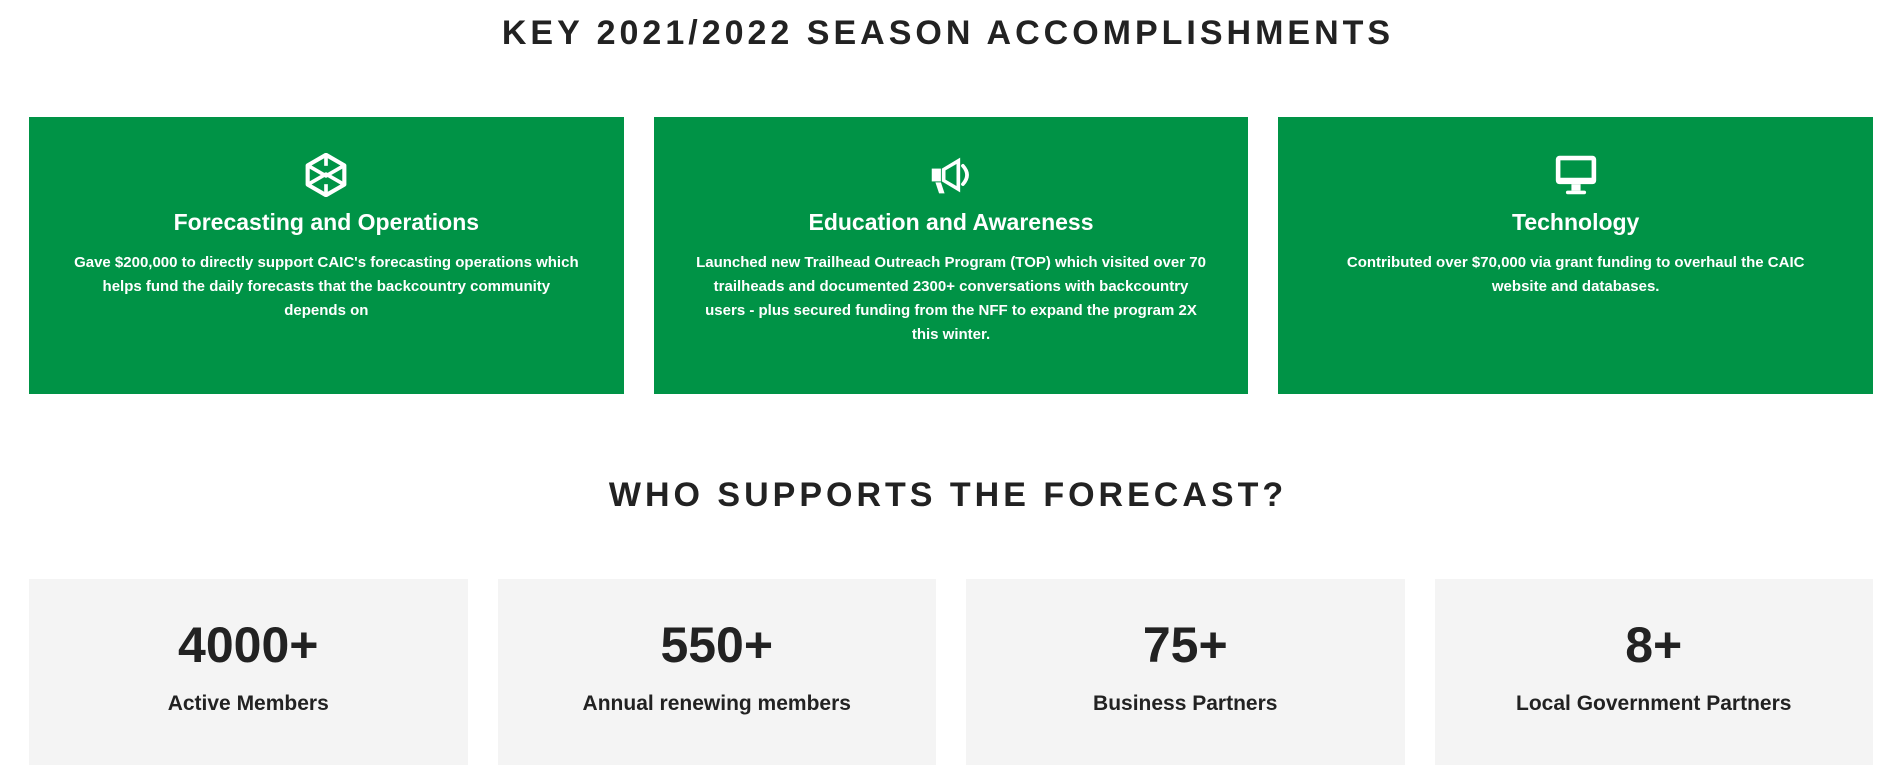  What do you see at coordinates (951, 222) in the screenshot?
I see `card-title: Education and Awareness` at bounding box center [951, 222].